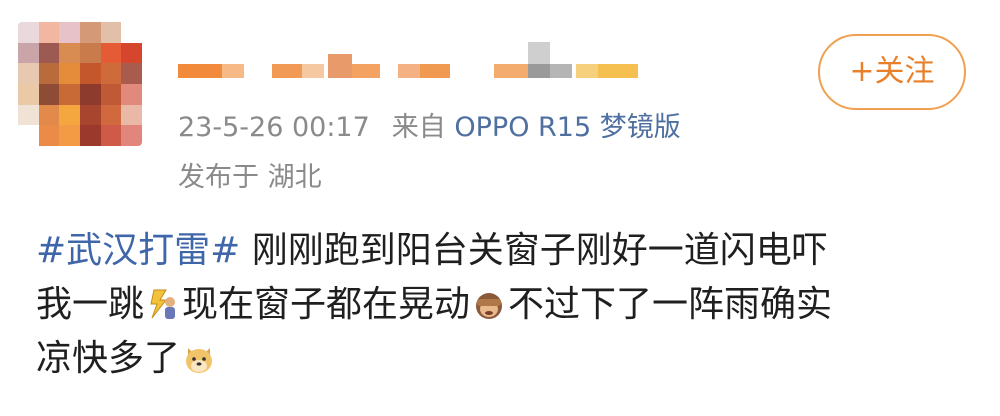  Describe the element at coordinates (138, 250) in the screenshot. I see `hashtag-link: #武汉打雷#` at that location.